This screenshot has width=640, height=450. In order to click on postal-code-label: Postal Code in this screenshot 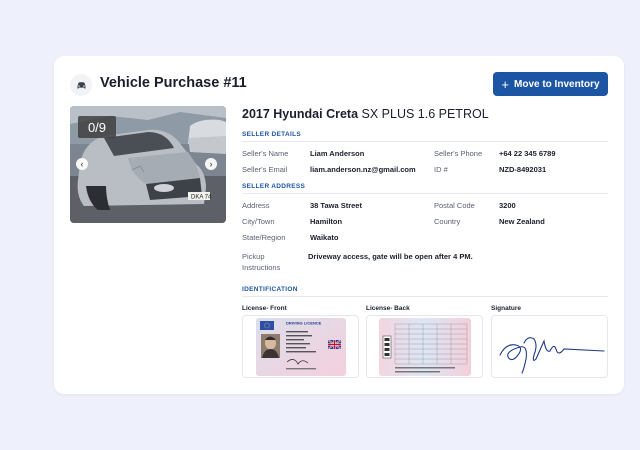, I will do `click(454, 205)`.